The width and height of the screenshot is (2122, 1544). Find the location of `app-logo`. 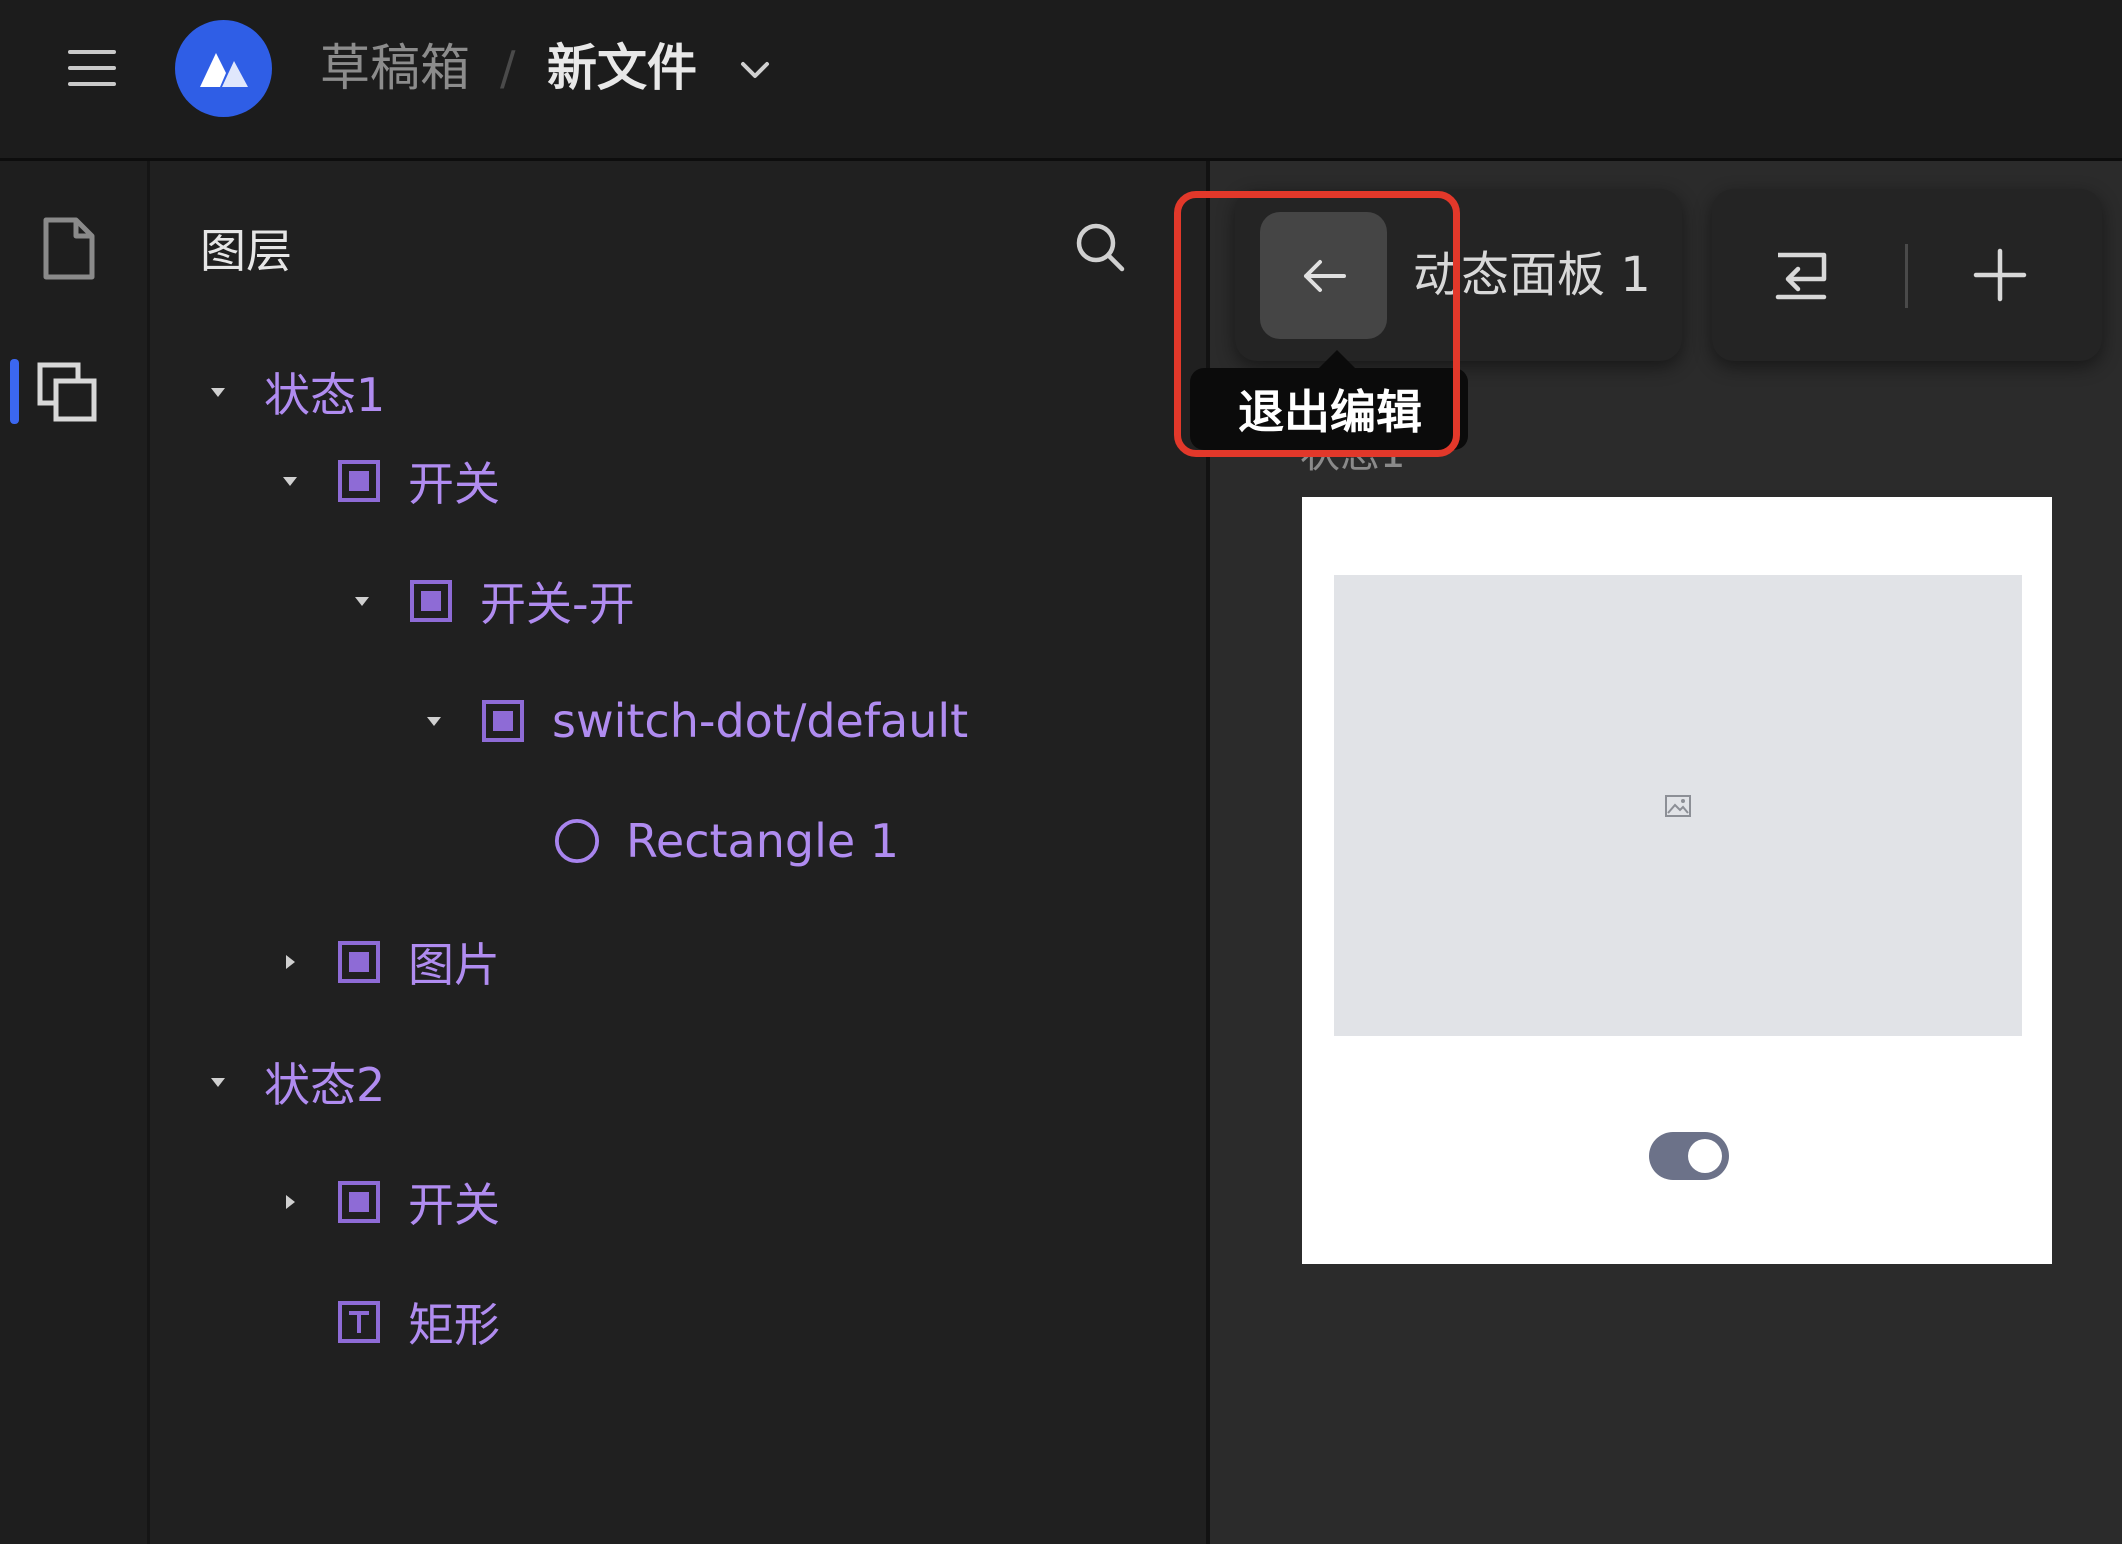

app-logo is located at coordinates (223, 68).